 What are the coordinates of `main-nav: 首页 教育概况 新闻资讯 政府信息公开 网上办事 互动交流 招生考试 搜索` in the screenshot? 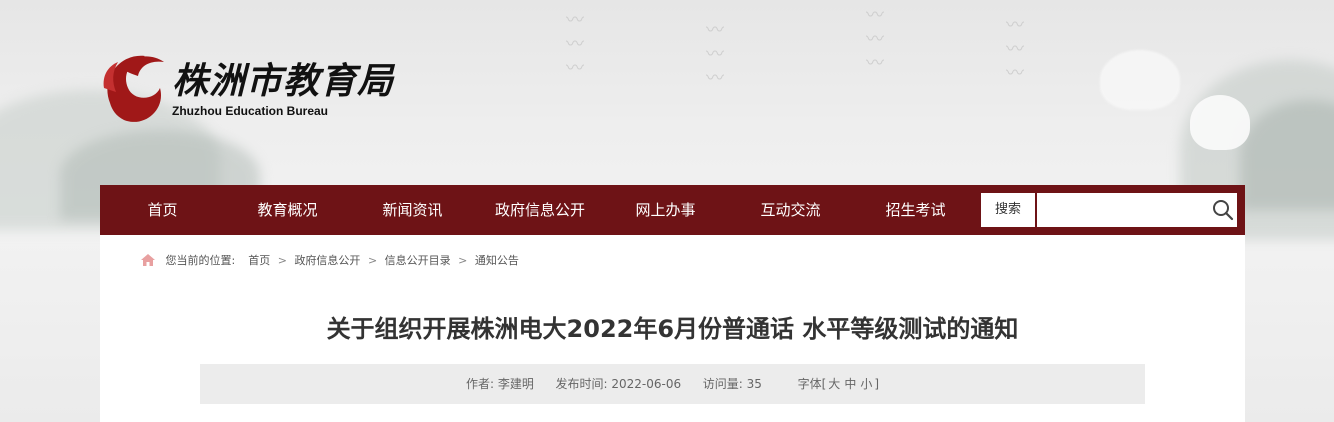 It's located at (672, 210).